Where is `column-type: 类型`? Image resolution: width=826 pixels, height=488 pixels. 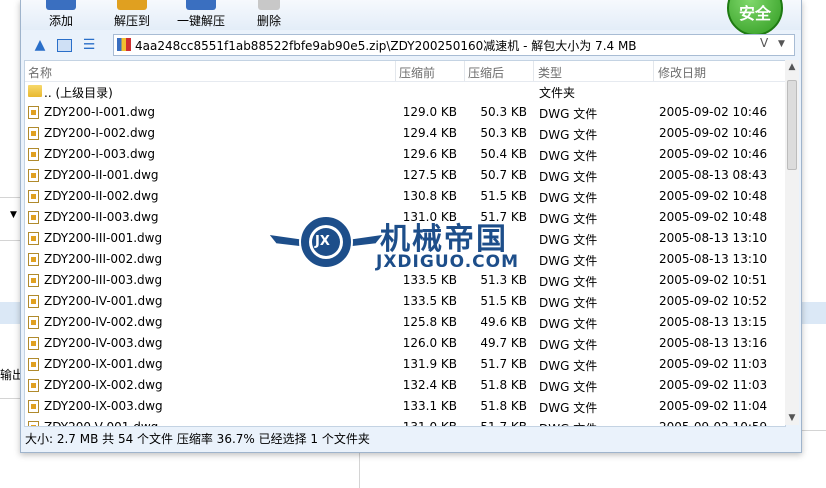
column-type: 类型 is located at coordinates (550, 72).